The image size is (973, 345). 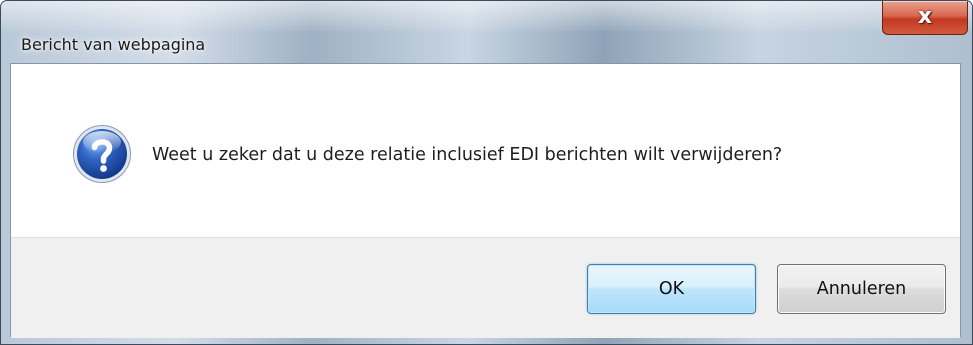 What do you see at coordinates (671, 289) in the screenshot?
I see `ok-button: OK` at bounding box center [671, 289].